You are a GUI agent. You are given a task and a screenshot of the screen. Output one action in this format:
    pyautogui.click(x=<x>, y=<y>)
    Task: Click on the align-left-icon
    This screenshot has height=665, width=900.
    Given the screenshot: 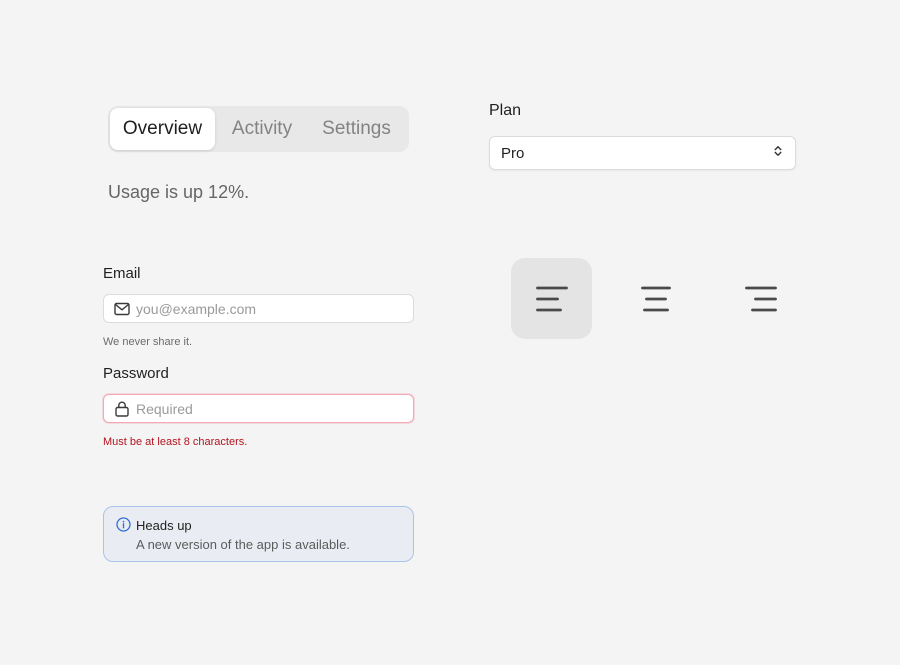 What is the action you would take?
    pyautogui.click(x=551, y=298)
    